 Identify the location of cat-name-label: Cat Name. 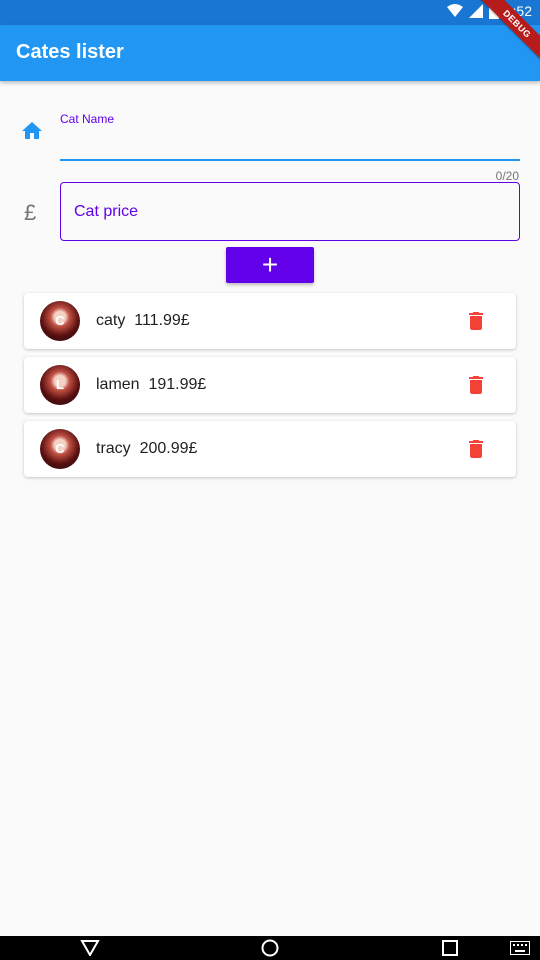
(87, 119).